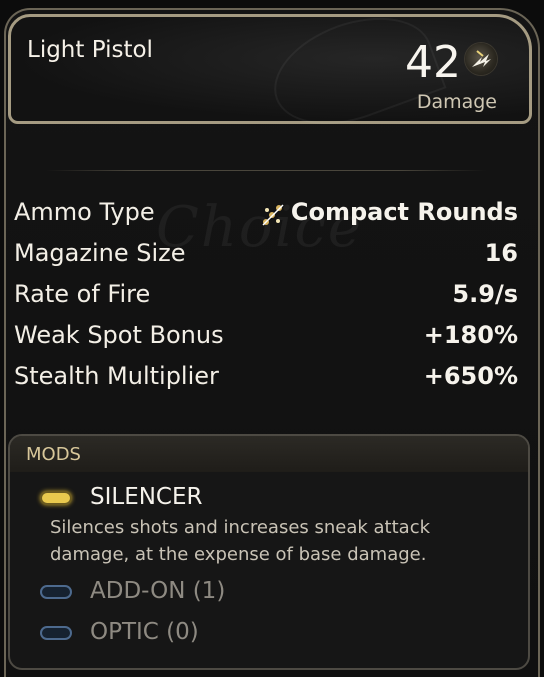 The height and width of the screenshot is (677, 544). What do you see at coordinates (501, 253) in the screenshot?
I see `stat-value: 16` at bounding box center [501, 253].